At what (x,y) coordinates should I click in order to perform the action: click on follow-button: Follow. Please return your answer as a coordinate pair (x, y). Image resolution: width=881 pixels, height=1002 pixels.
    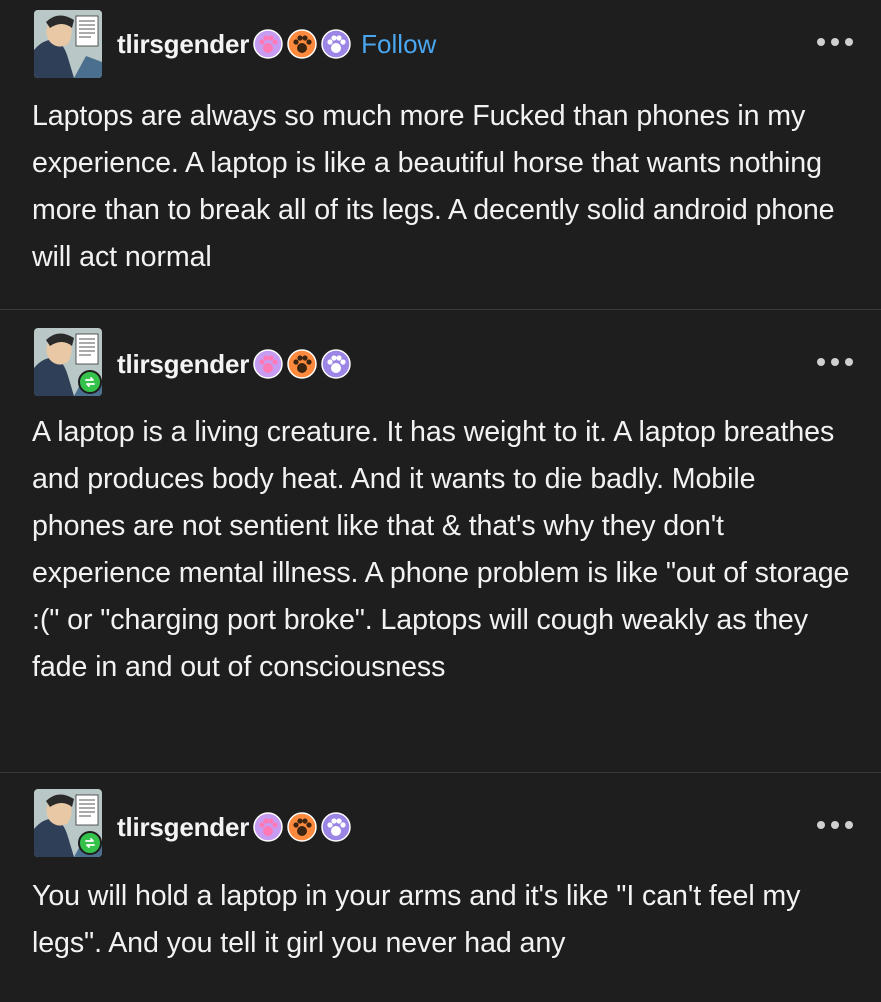
    Looking at the image, I should click on (398, 44).